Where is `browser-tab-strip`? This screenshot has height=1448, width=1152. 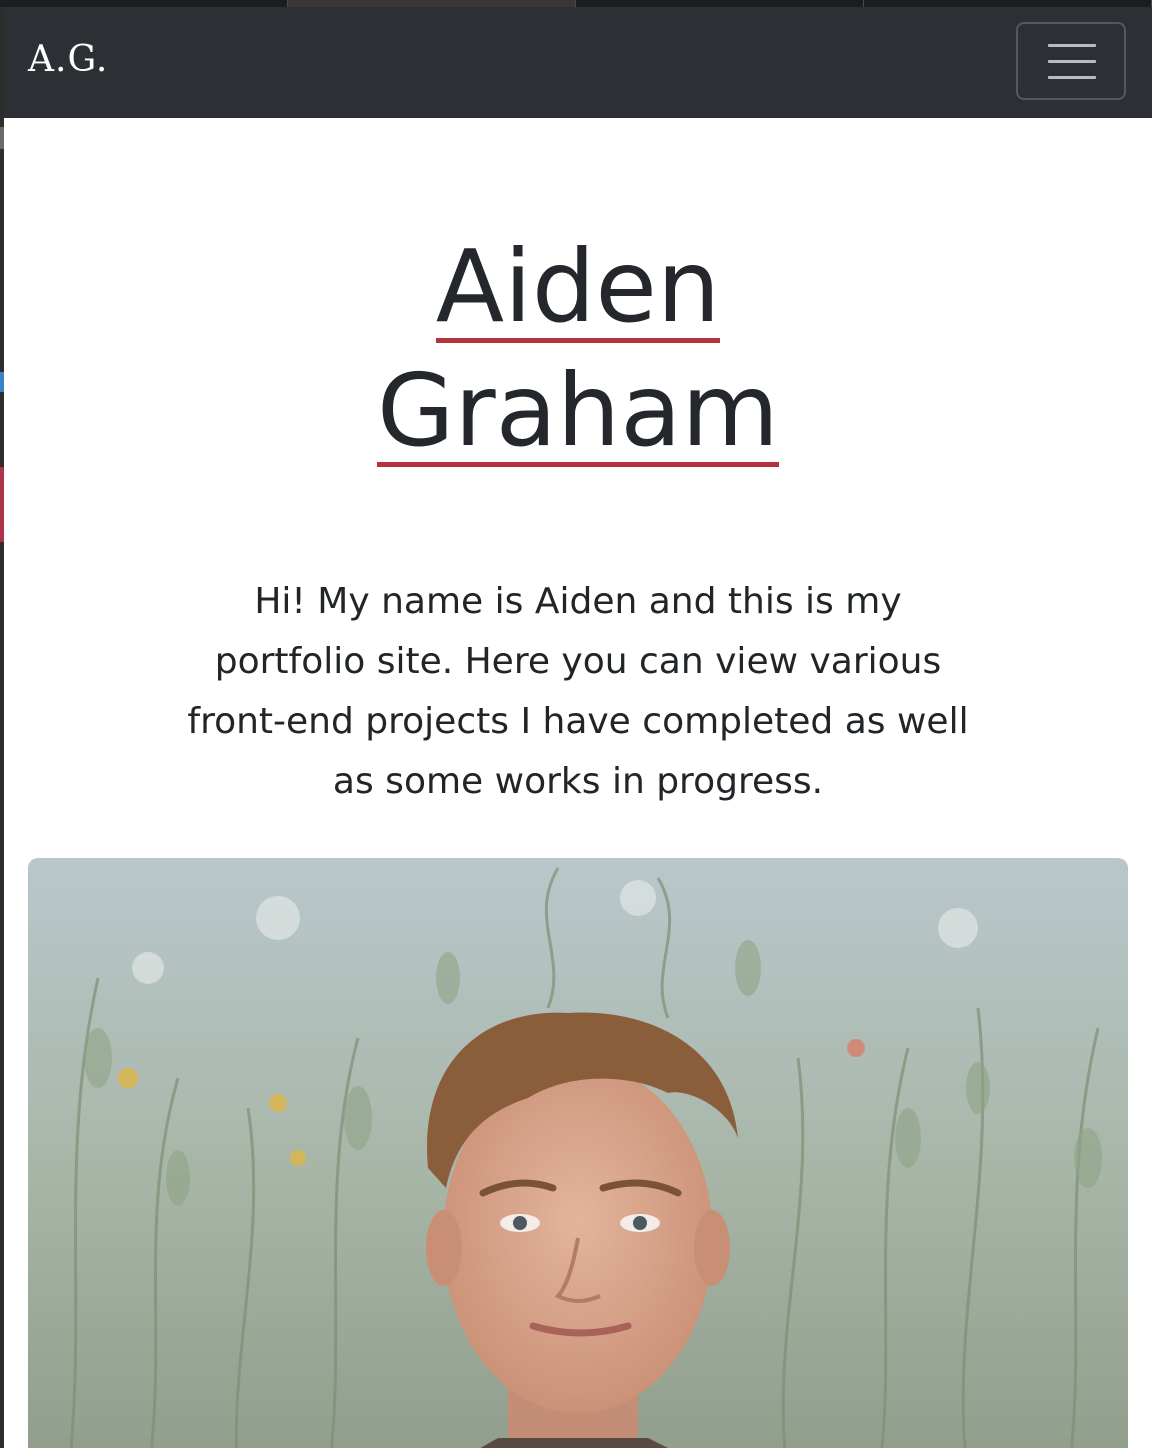
browser-tab-strip is located at coordinates (576, 3).